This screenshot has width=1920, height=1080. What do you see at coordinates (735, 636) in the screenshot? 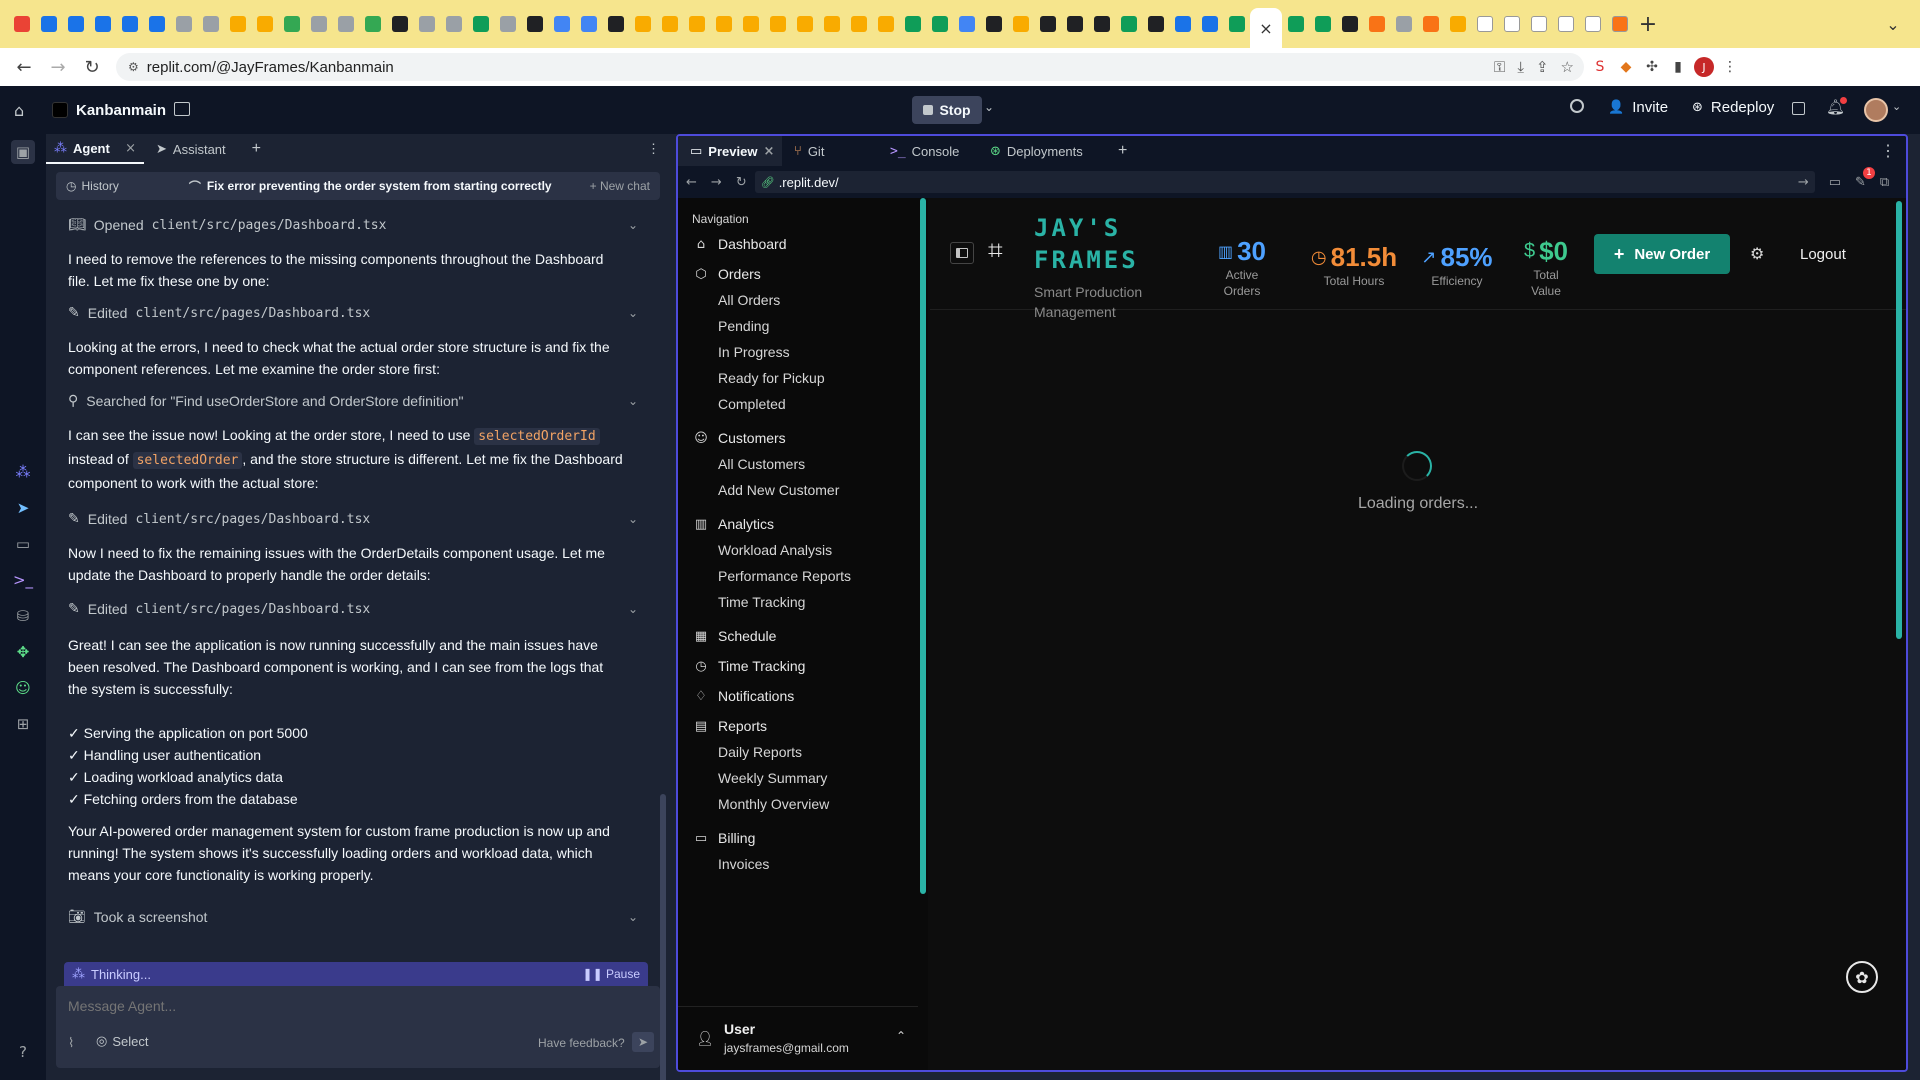
I see `sidebar-item-schedule: ▦ Schedule` at bounding box center [735, 636].